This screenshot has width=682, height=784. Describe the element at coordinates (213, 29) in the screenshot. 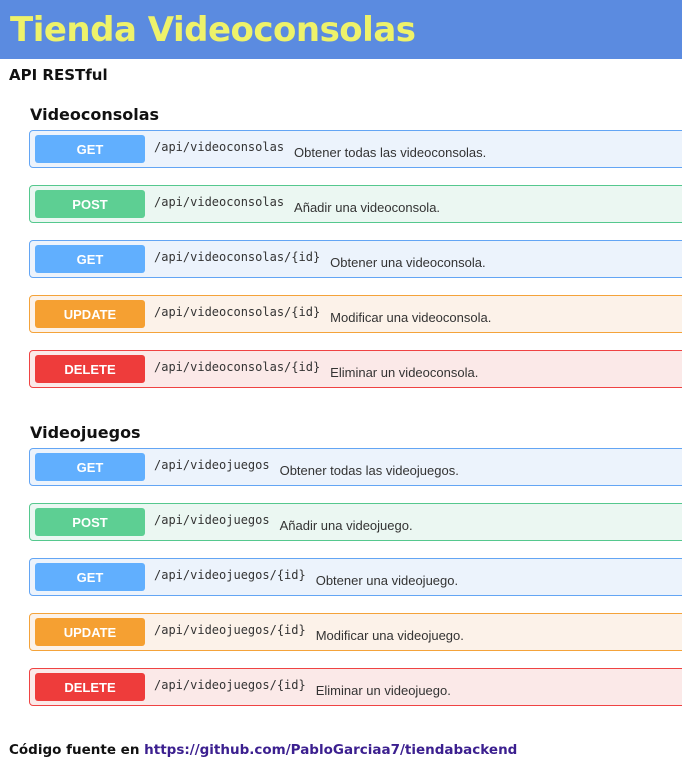

I see `site-title: Tienda Videoconsolas` at that location.